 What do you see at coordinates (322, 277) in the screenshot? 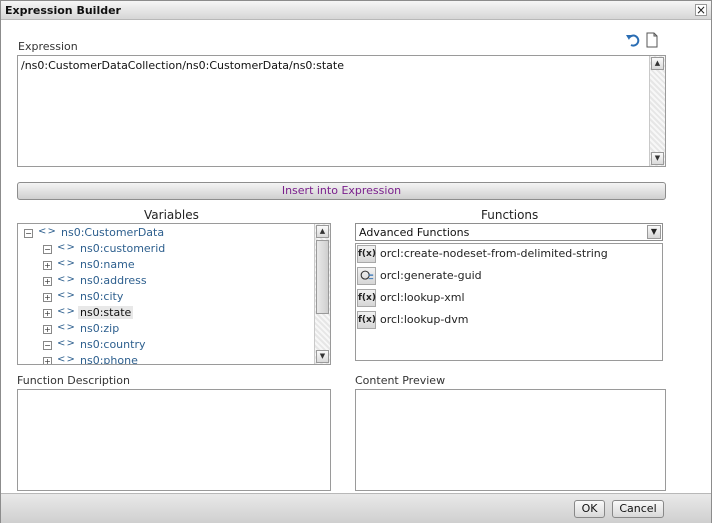
I see `scroll-thumb` at bounding box center [322, 277].